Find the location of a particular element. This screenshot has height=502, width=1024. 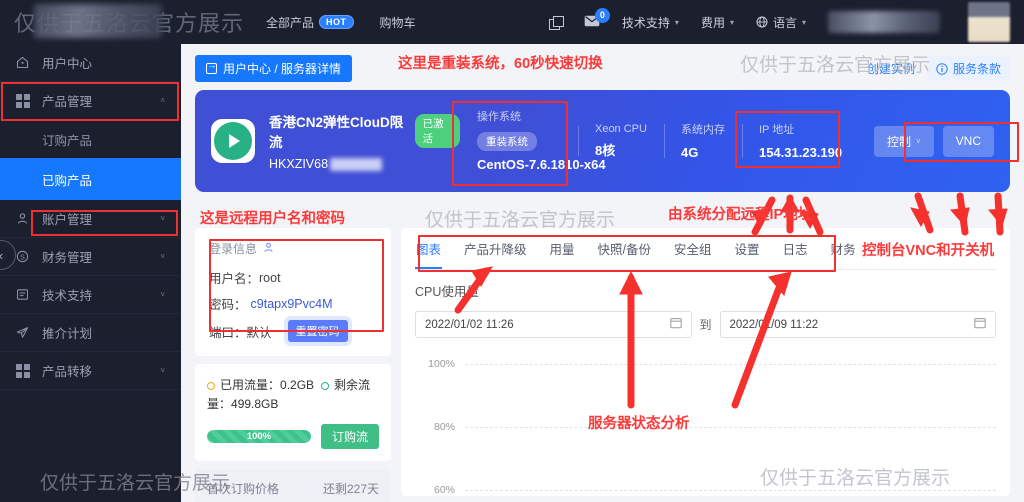

server-action-buttons: 控制 ˅ VNC is located at coordinates (933, 141).